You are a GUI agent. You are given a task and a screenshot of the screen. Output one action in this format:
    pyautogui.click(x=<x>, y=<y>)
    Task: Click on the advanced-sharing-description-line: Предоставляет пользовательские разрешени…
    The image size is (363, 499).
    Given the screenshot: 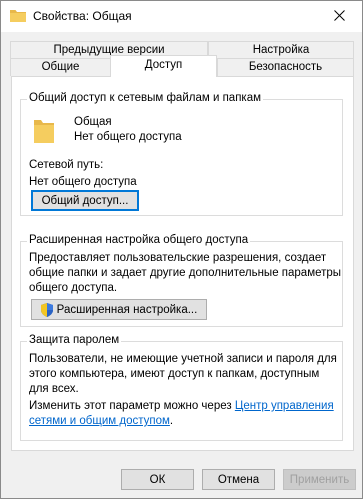 What is the action you would take?
    pyautogui.click(x=178, y=258)
    